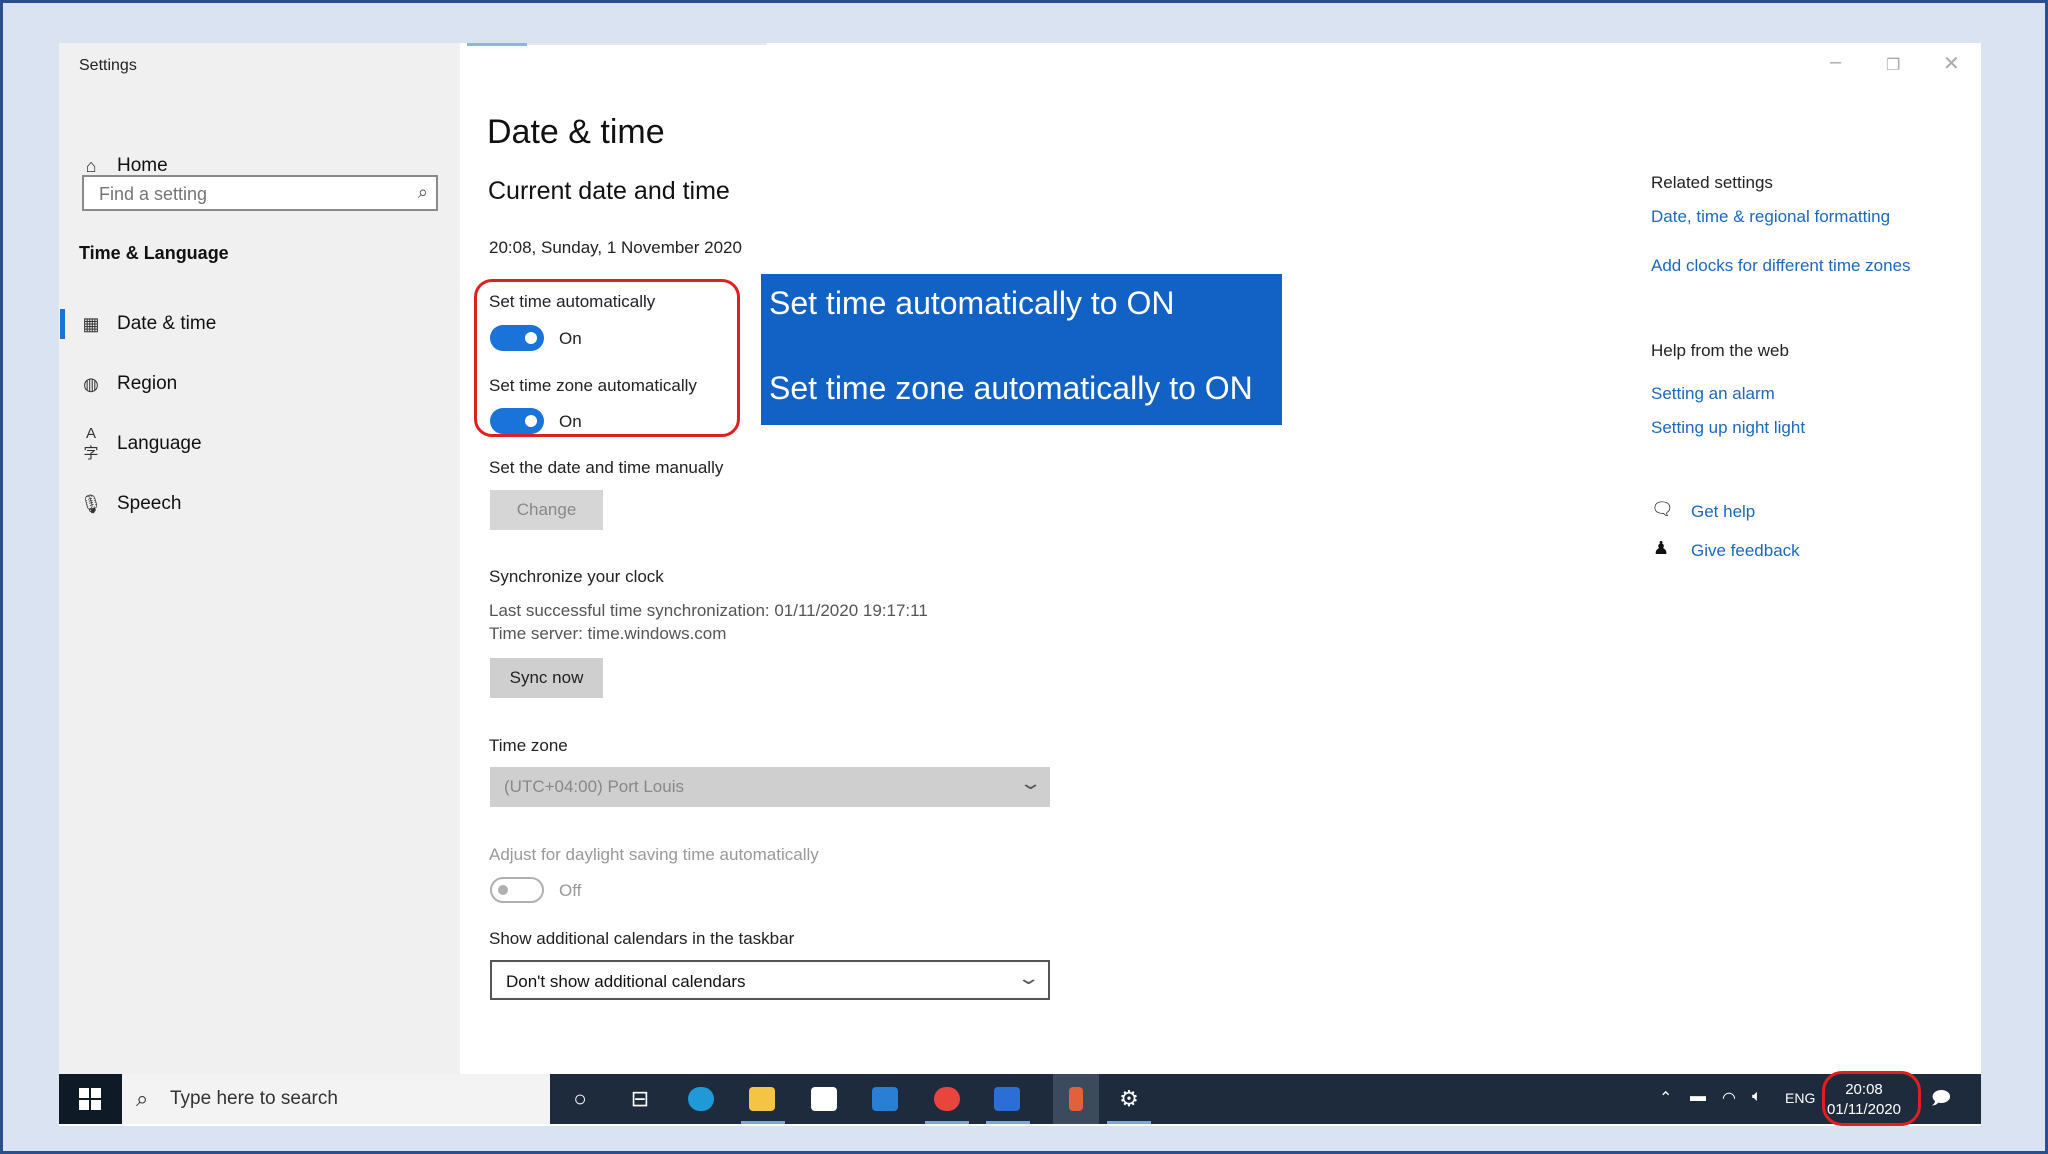 This screenshot has width=2048, height=1154. Describe the element at coordinates (1951, 63) in the screenshot. I see `close-icon: ✕` at that location.